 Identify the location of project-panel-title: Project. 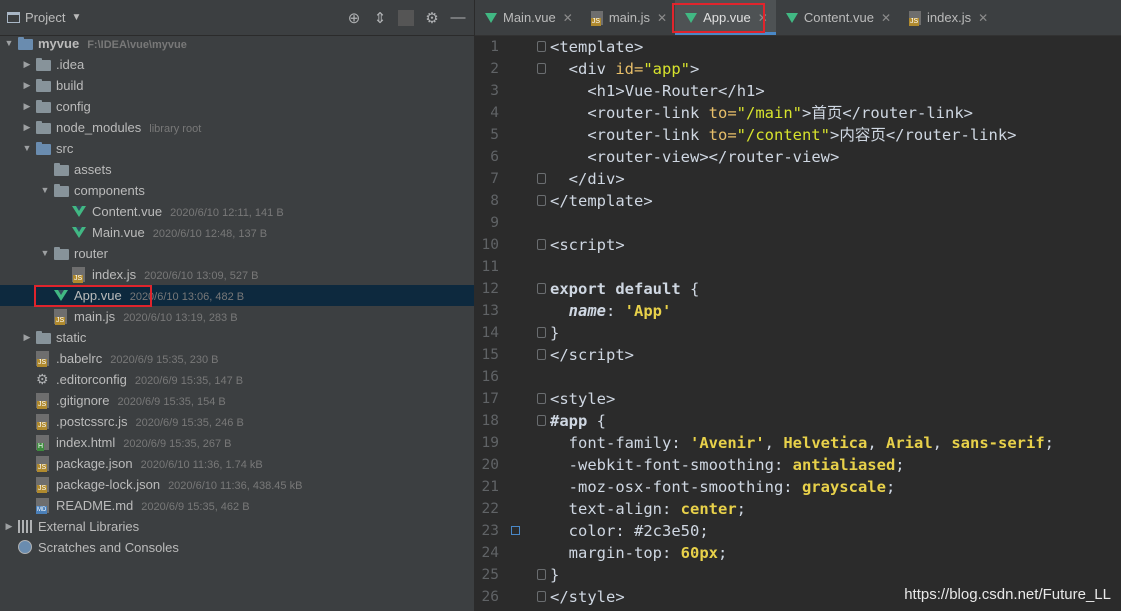
(45, 17).